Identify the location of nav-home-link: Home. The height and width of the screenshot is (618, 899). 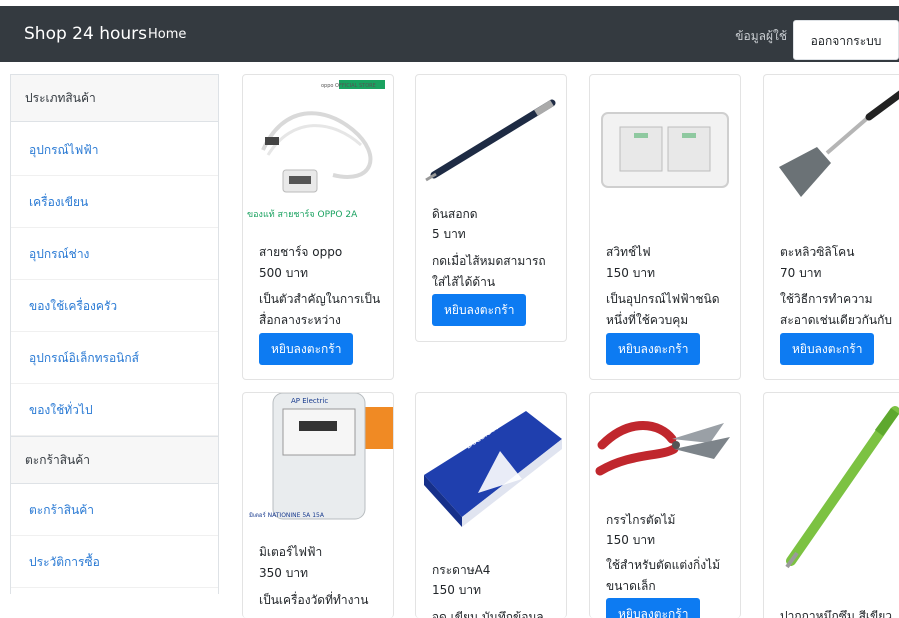
(167, 34).